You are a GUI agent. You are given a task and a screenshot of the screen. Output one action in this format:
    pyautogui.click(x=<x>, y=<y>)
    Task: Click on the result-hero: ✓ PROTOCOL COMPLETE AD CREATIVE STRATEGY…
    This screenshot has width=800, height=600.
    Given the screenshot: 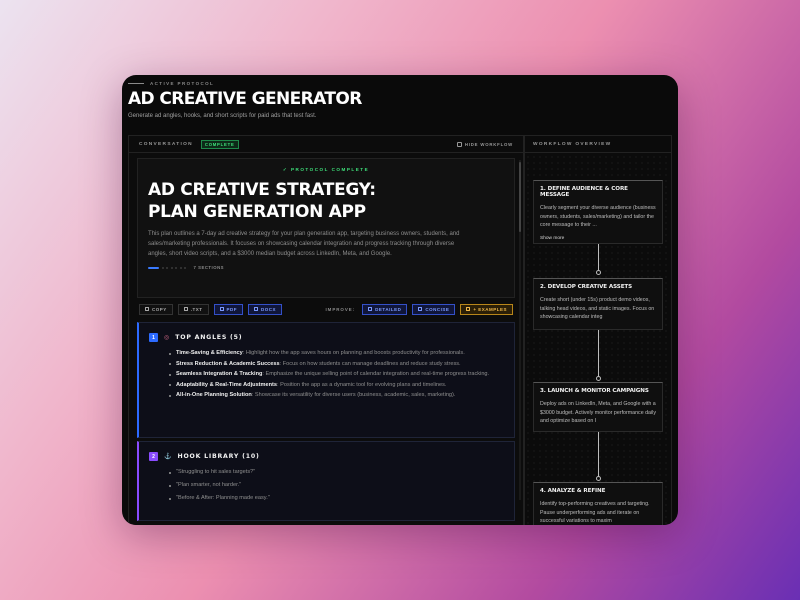 What is the action you would take?
    pyautogui.click(x=326, y=228)
    